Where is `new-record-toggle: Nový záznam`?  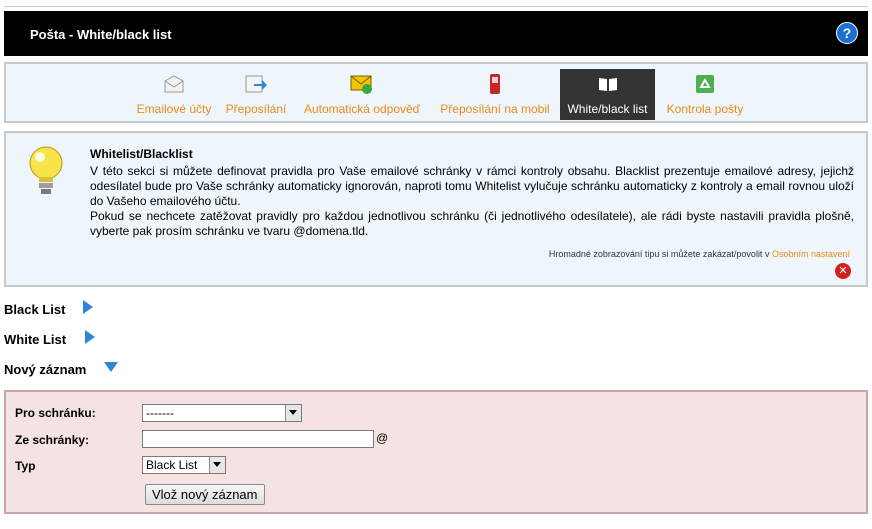
new-record-toggle: Nový záznam is located at coordinates (61, 369).